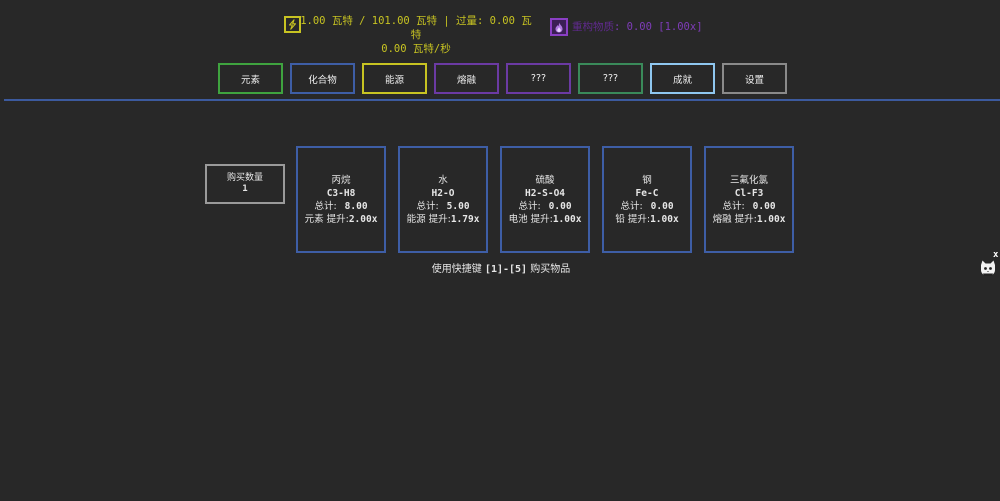 This screenshot has height=501, width=1000. I want to click on item-name: 钢, so click(647, 180).